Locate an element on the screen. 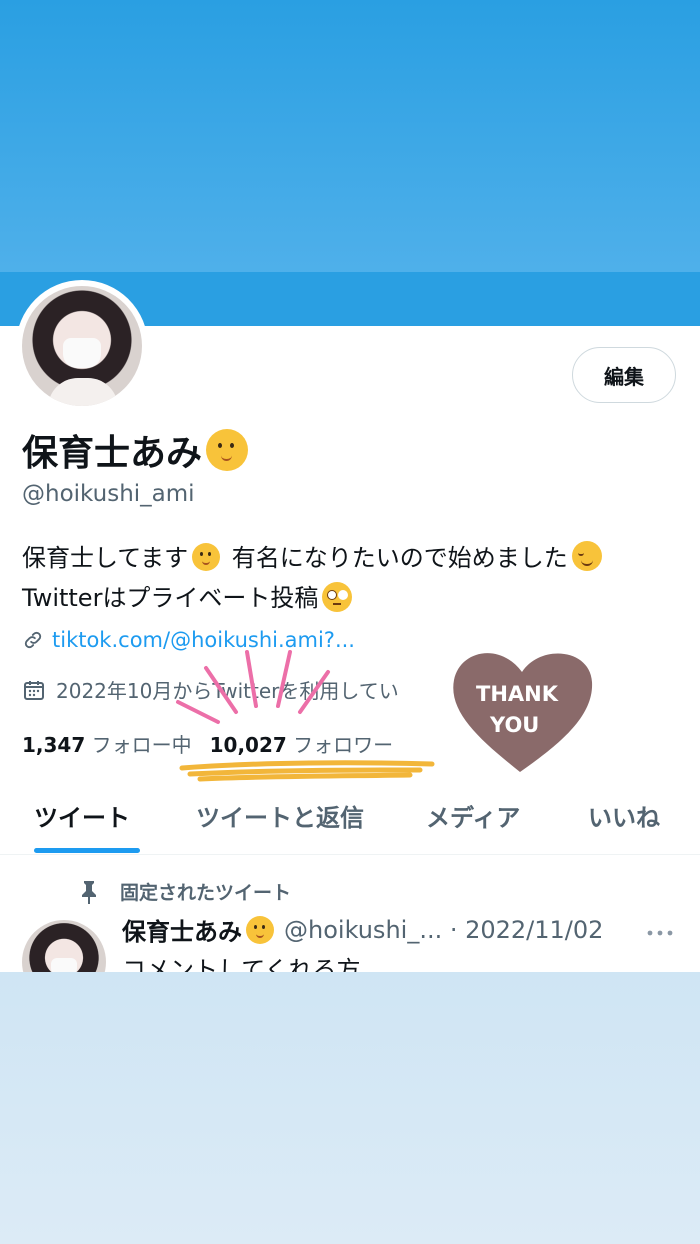 Image resolution: width=700 pixels, height=1244 pixels. profile-name: 保育士あみ is located at coordinates (135, 450).